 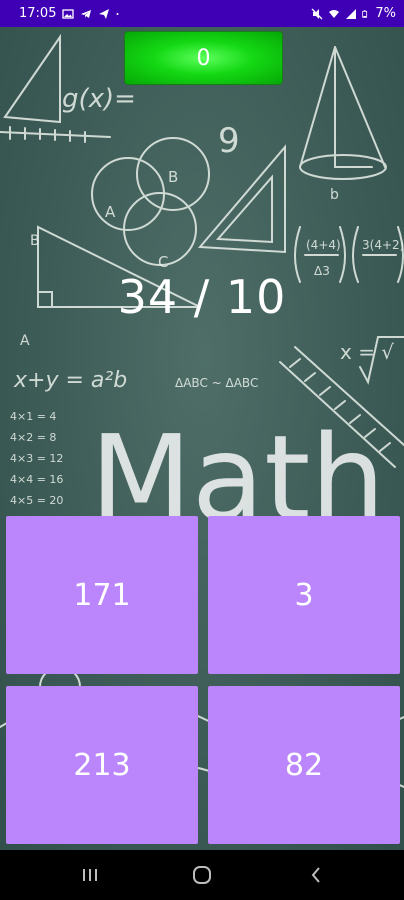 I want to click on gallery-icon, so click(x=68, y=13).